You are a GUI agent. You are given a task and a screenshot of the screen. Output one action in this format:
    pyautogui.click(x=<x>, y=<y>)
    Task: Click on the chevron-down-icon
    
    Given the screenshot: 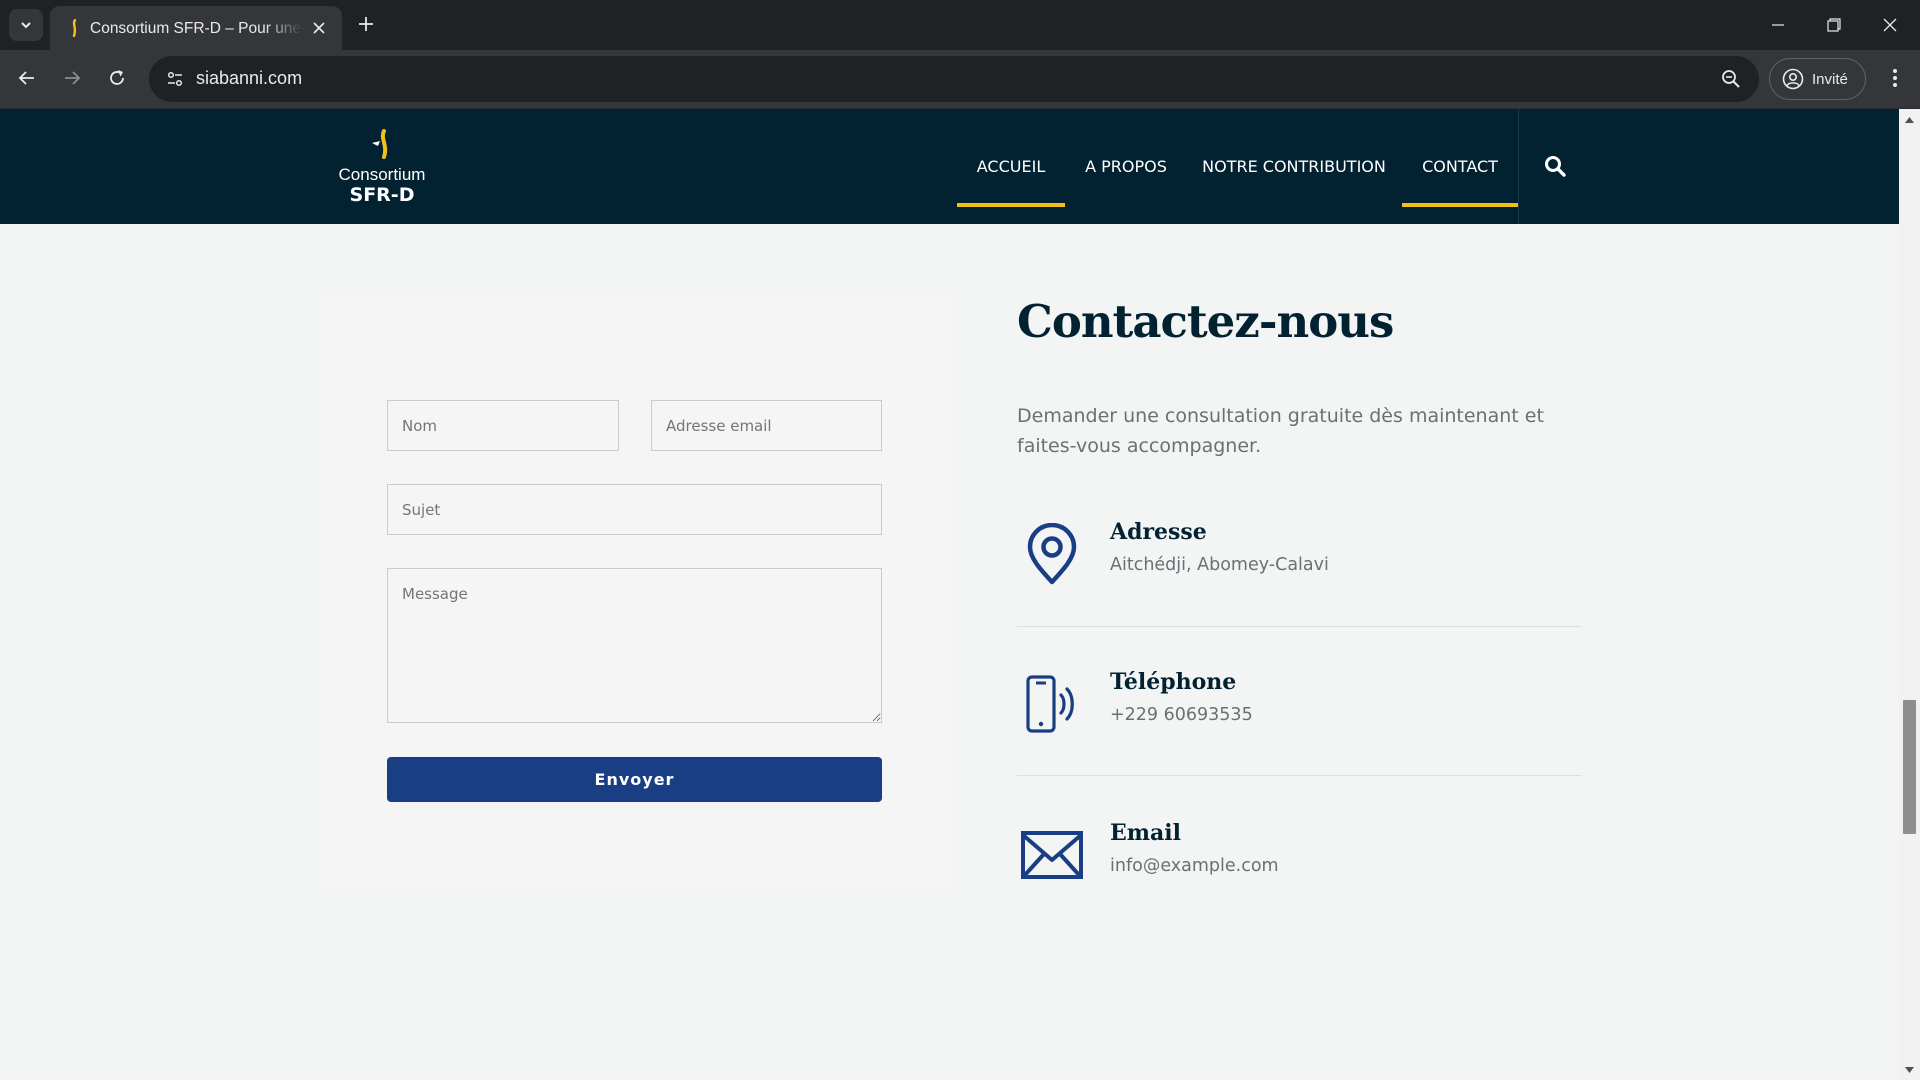 What is the action you would take?
    pyautogui.click(x=26, y=25)
    